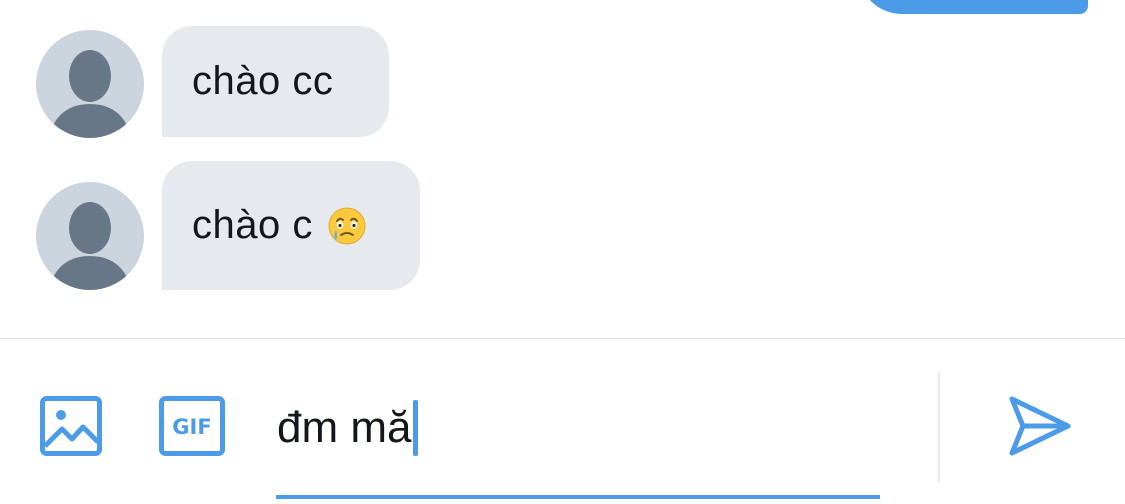  Describe the element at coordinates (344, 427) in the screenshot. I see `message-input-value: đm mă` at that location.